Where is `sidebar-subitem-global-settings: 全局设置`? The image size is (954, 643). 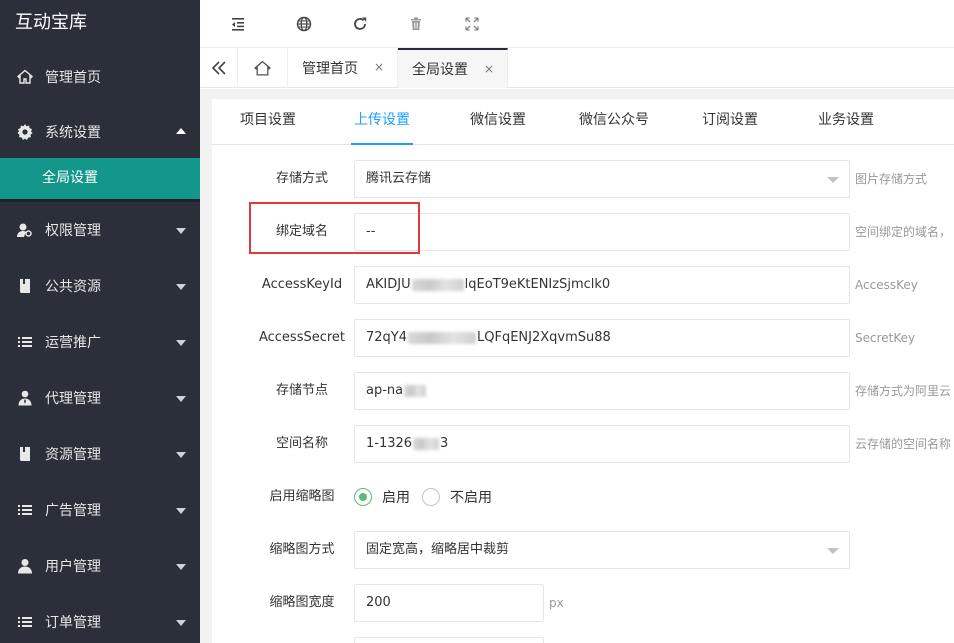 sidebar-subitem-global-settings: 全局设置 is located at coordinates (100, 178).